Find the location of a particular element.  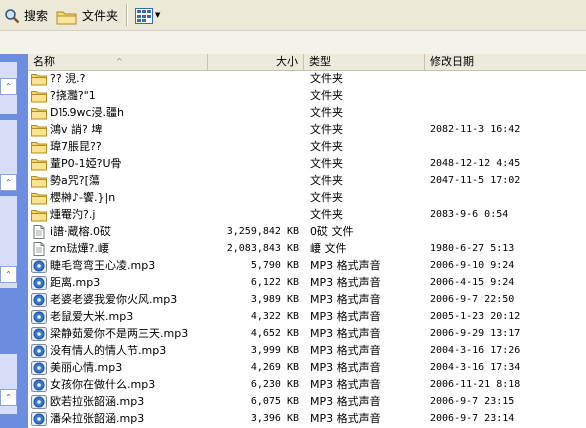

sort-arrow-icon: ^ is located at coordinates (119, 61).